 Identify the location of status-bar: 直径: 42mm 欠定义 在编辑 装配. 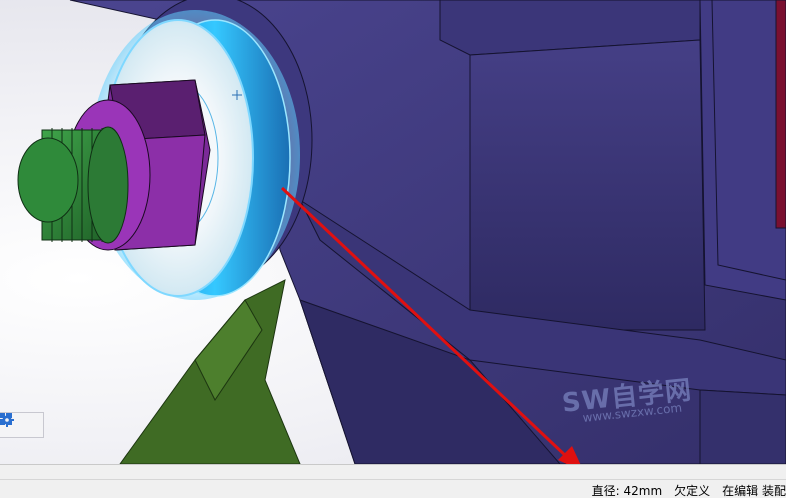
(393, 481).